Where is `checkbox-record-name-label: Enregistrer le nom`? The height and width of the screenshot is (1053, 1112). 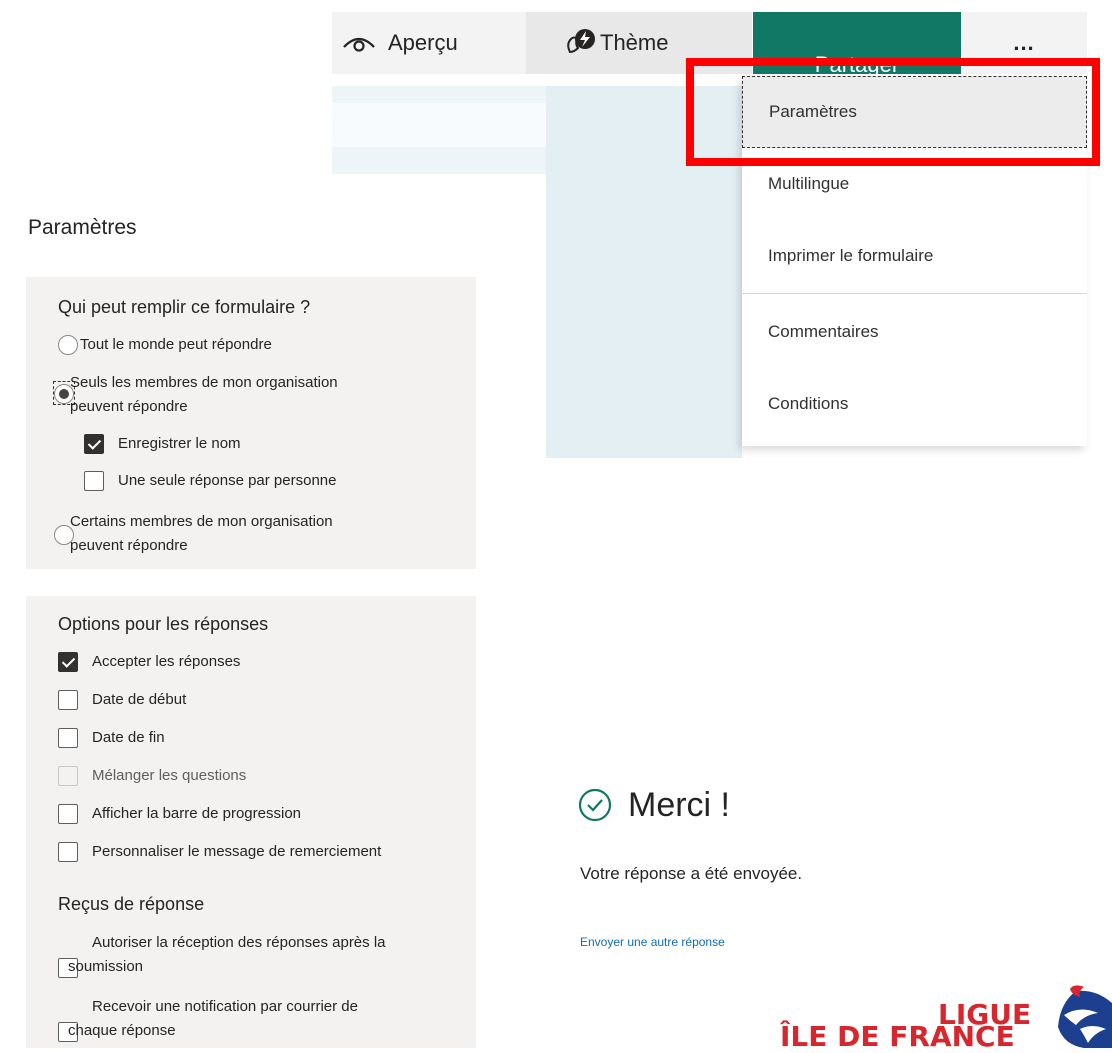 checkbox-record-name-label: Enregistrer le nom is located at coordinates (179, 443).